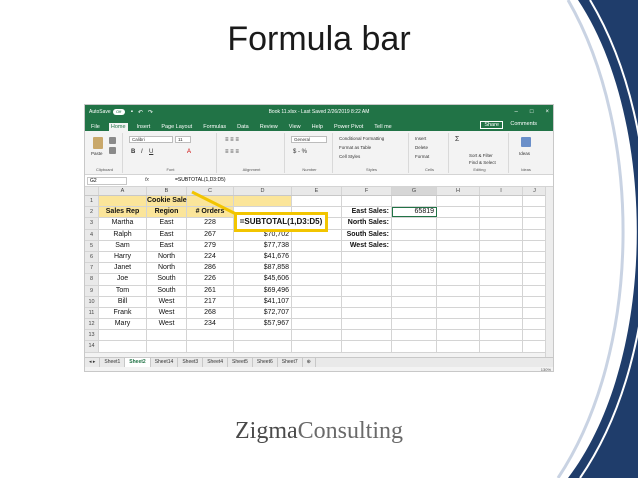  Describe the element at coordinates (481, 155) in the screenshot. I see `sort-filter-button: Sort & Filter` at that location.